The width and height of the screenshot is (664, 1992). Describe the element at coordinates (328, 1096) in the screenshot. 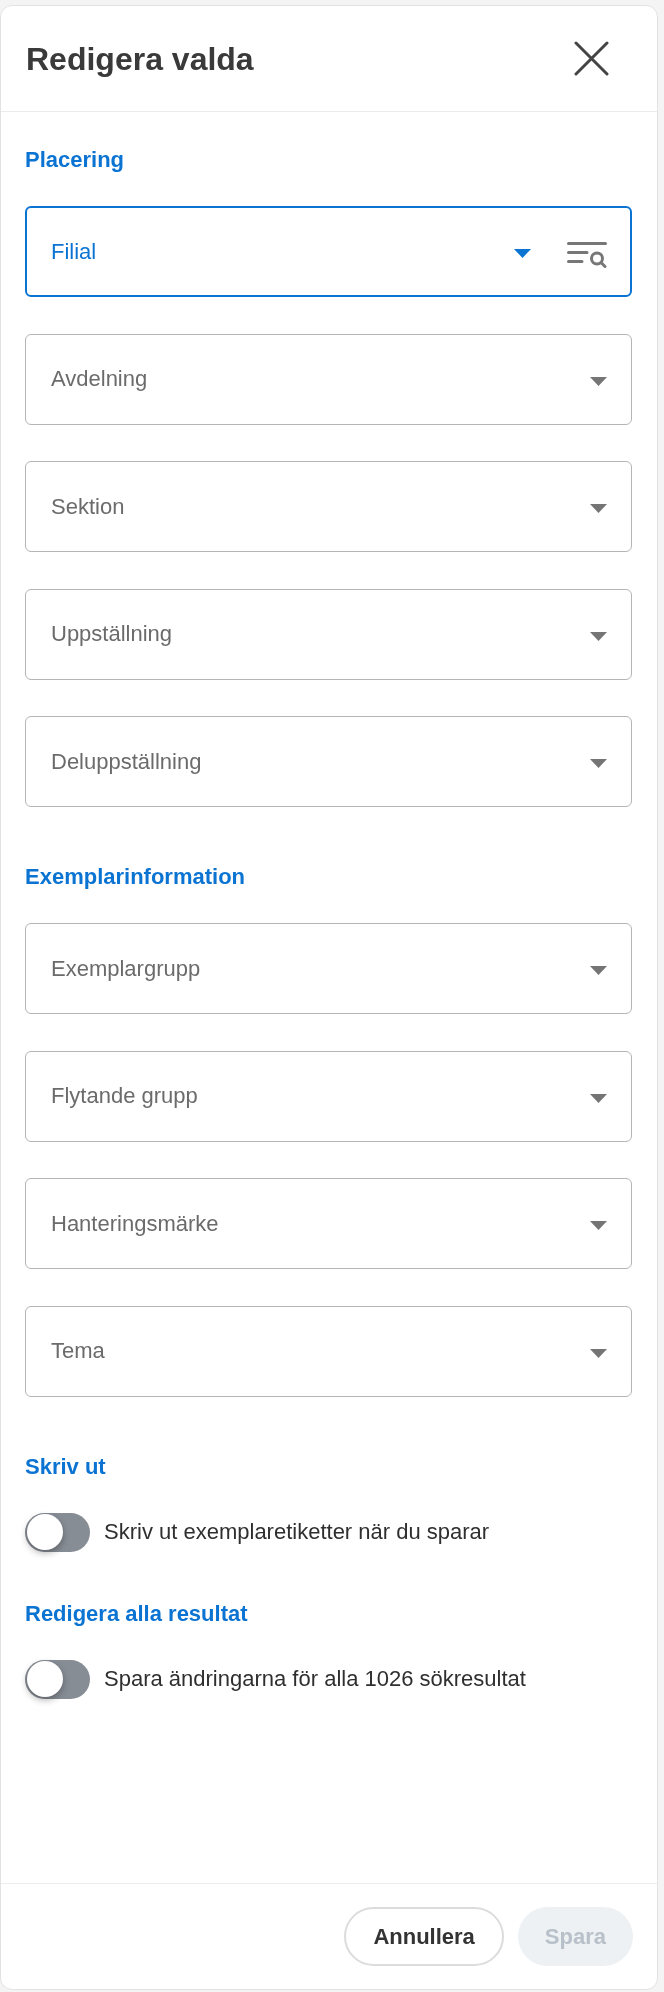

I see `dropdown-field: Flytande grupp` at that location.